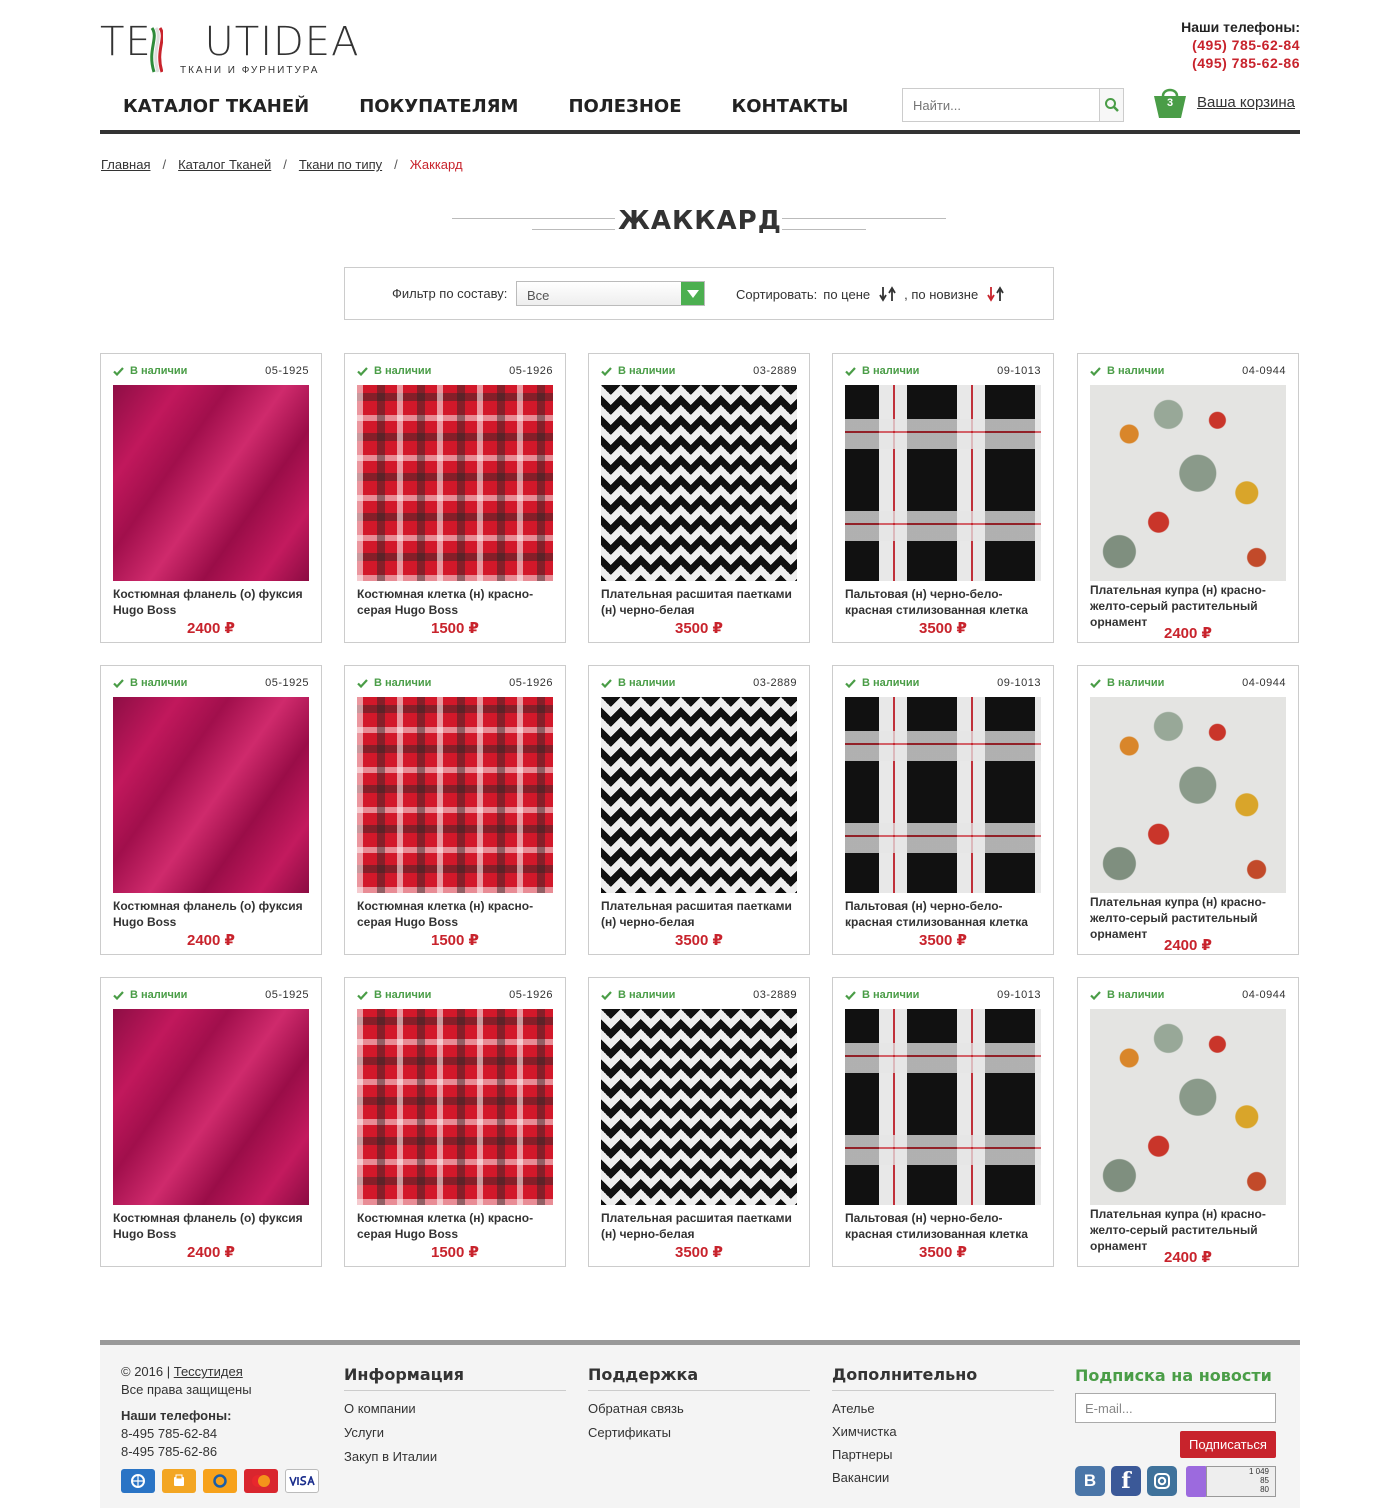  Describe the element at coordinates (455, 1457) in the screenshot. I see `footer-link-italy: Закуп в Италии` at that location.